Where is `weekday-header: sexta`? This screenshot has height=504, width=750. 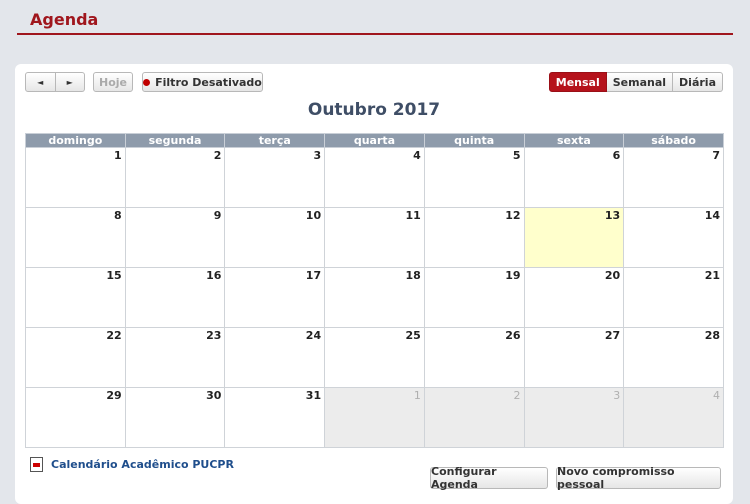 weekday-header: sexta is located at coordinates (574, 140).